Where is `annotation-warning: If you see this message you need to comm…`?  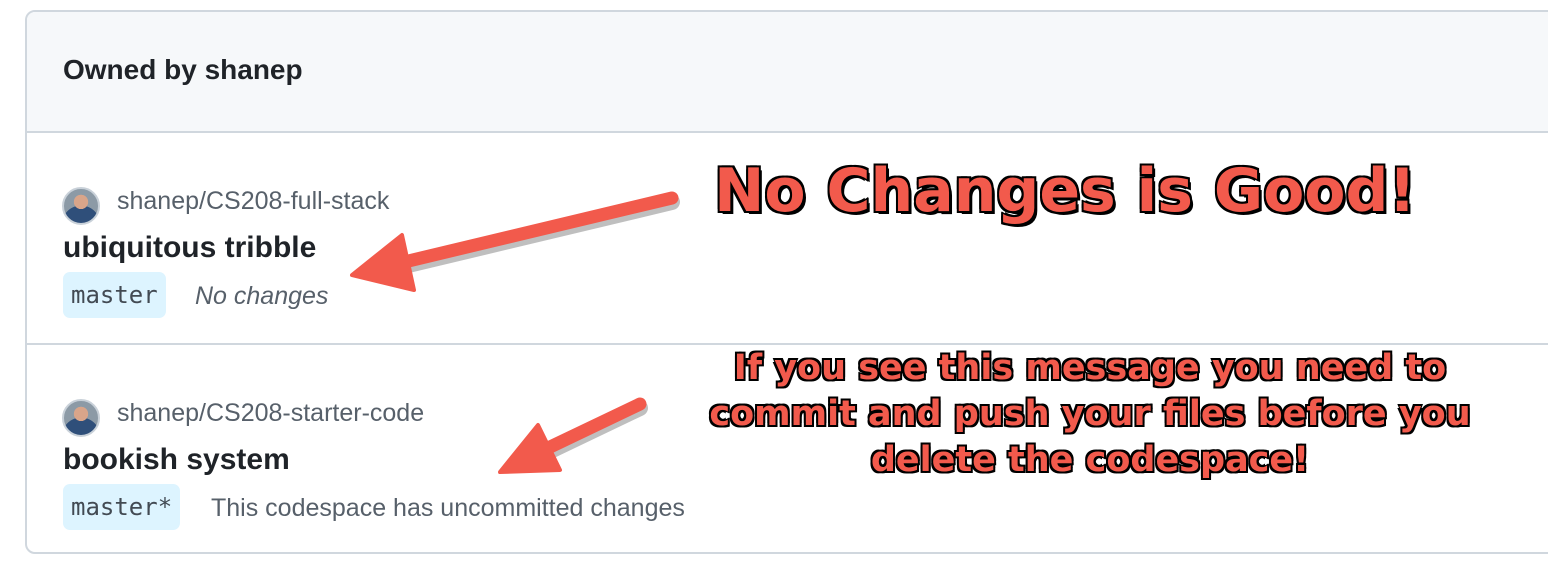
annotation-warning: If you see this message you need to comm… is located at coordinates (1089, 414).